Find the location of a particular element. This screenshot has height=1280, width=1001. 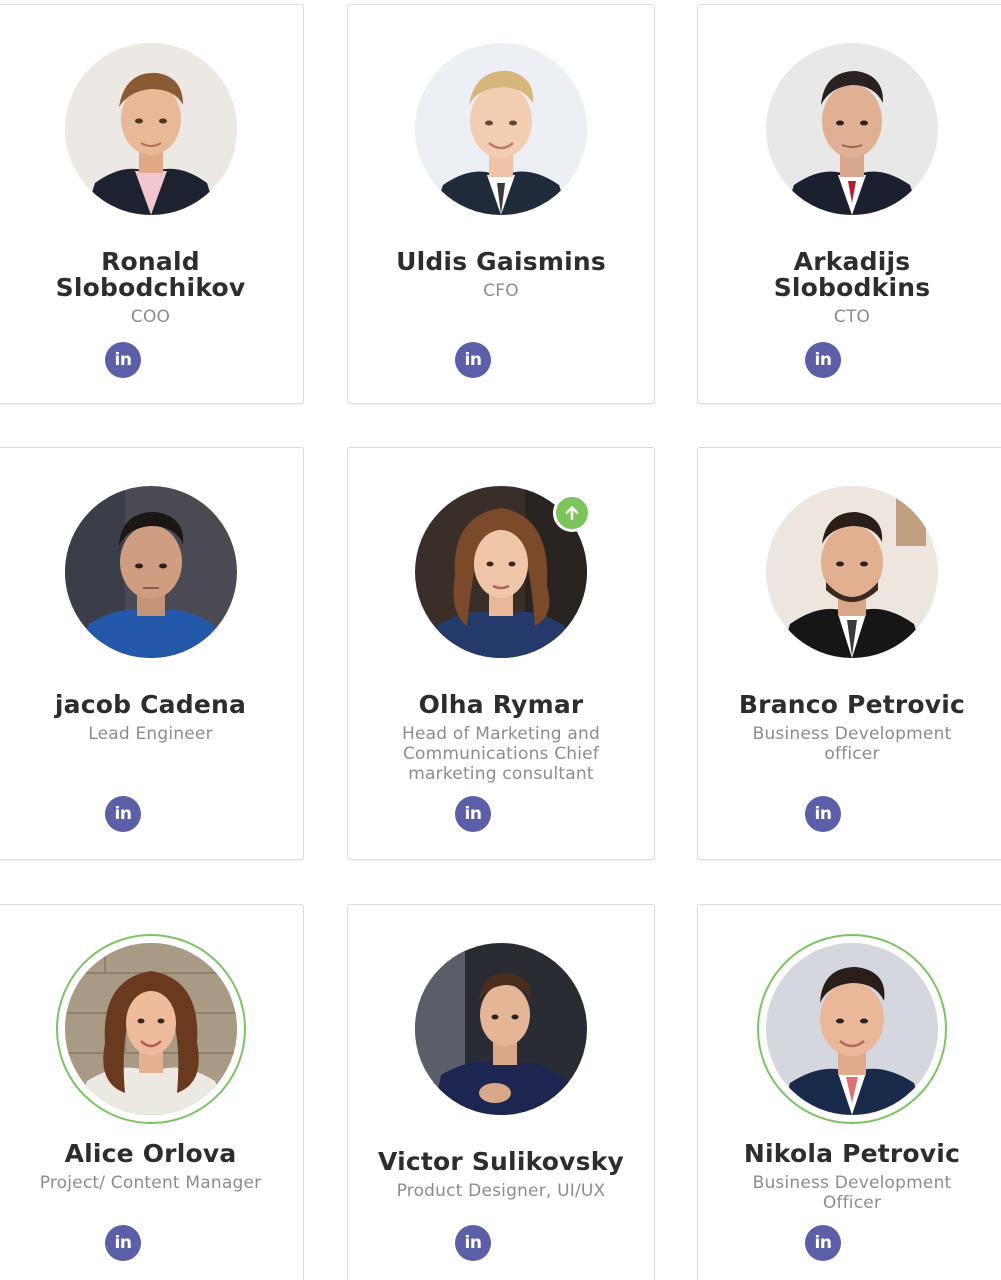

team-card: Arkadijs Slobodkins CTO in is located at coordinates (849, 204).